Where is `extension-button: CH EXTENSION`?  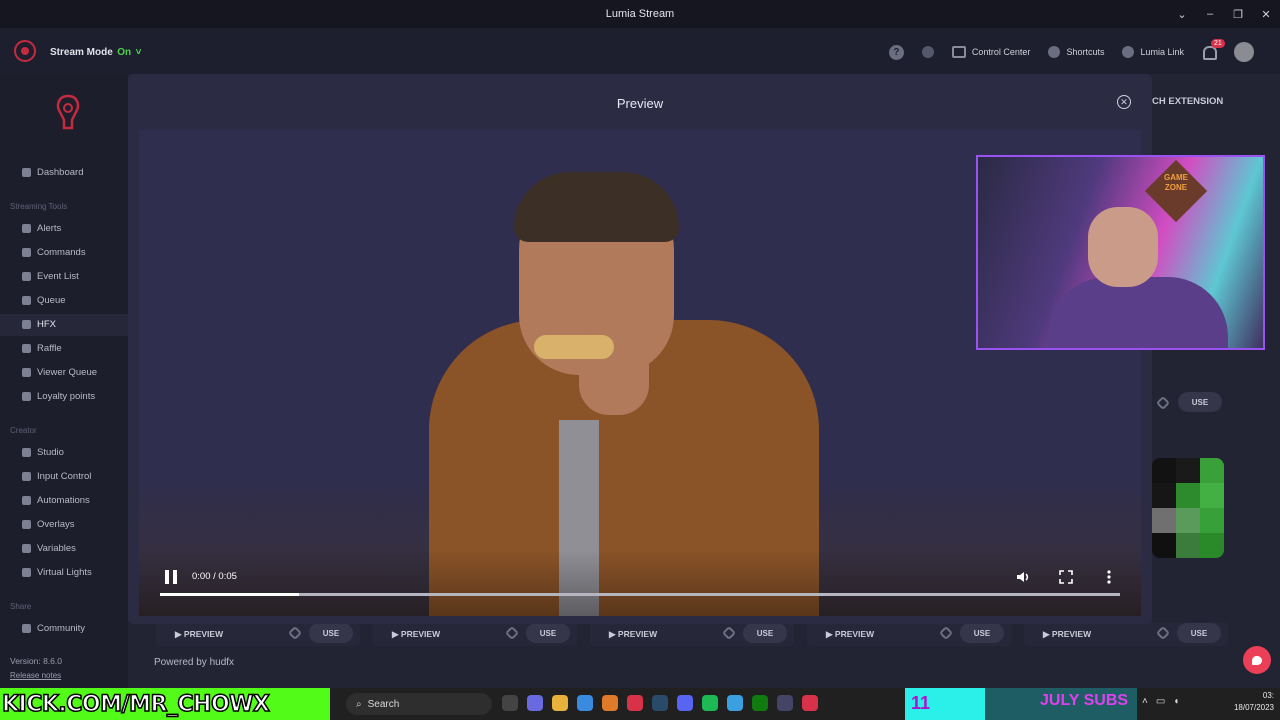 extension-button: CH EXTENSION is located at coordinates (1187, 101).